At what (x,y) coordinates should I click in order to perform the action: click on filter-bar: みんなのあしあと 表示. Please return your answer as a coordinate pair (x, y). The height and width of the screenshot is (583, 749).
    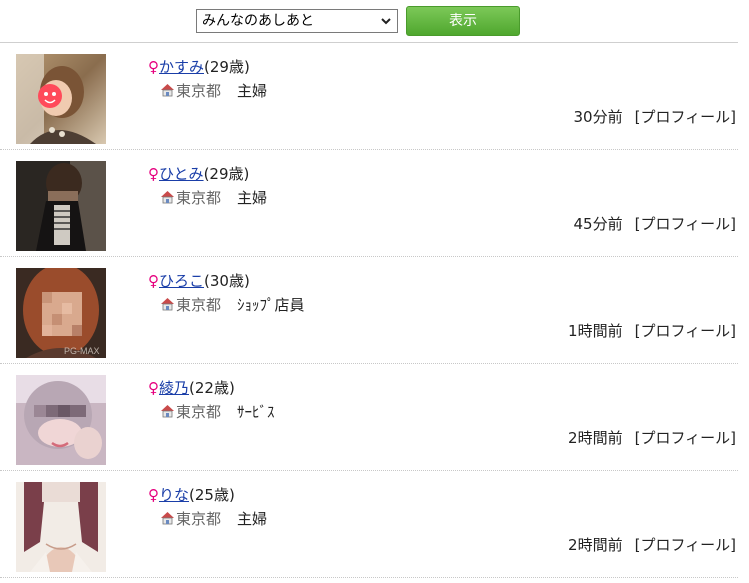
    Looking at the image, I should click on (374, 21).